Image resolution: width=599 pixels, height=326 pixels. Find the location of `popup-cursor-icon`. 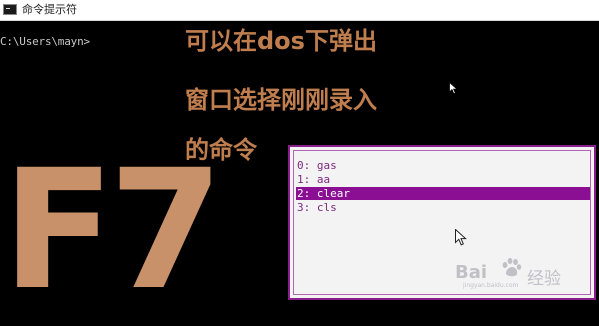

popup-cursor-icon is located at coordinates (461, 237).